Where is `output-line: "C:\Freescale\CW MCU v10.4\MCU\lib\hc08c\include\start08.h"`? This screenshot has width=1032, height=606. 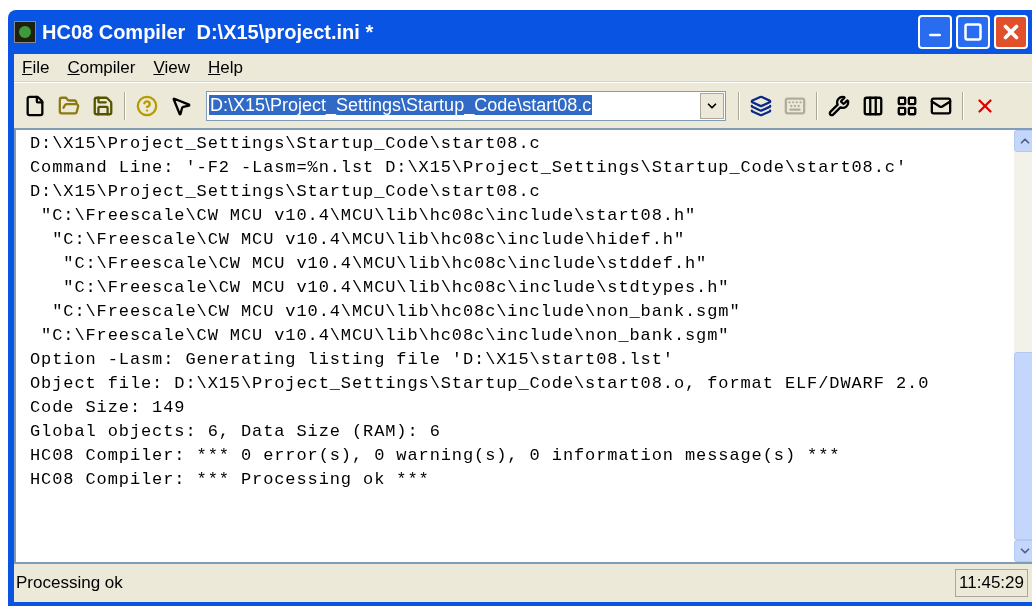
output-line: "C:\Freescale\CW MCU v10.4\MCU\lib\hc08c\include\start08.h" is located at coordinates (368, 216).